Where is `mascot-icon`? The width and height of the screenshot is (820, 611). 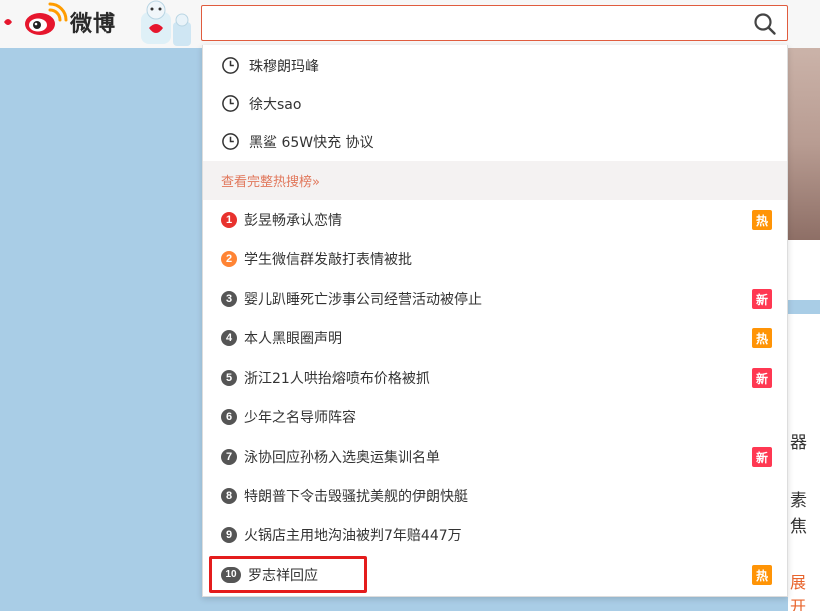
mascot-icon is located at coordinates (166, 23).